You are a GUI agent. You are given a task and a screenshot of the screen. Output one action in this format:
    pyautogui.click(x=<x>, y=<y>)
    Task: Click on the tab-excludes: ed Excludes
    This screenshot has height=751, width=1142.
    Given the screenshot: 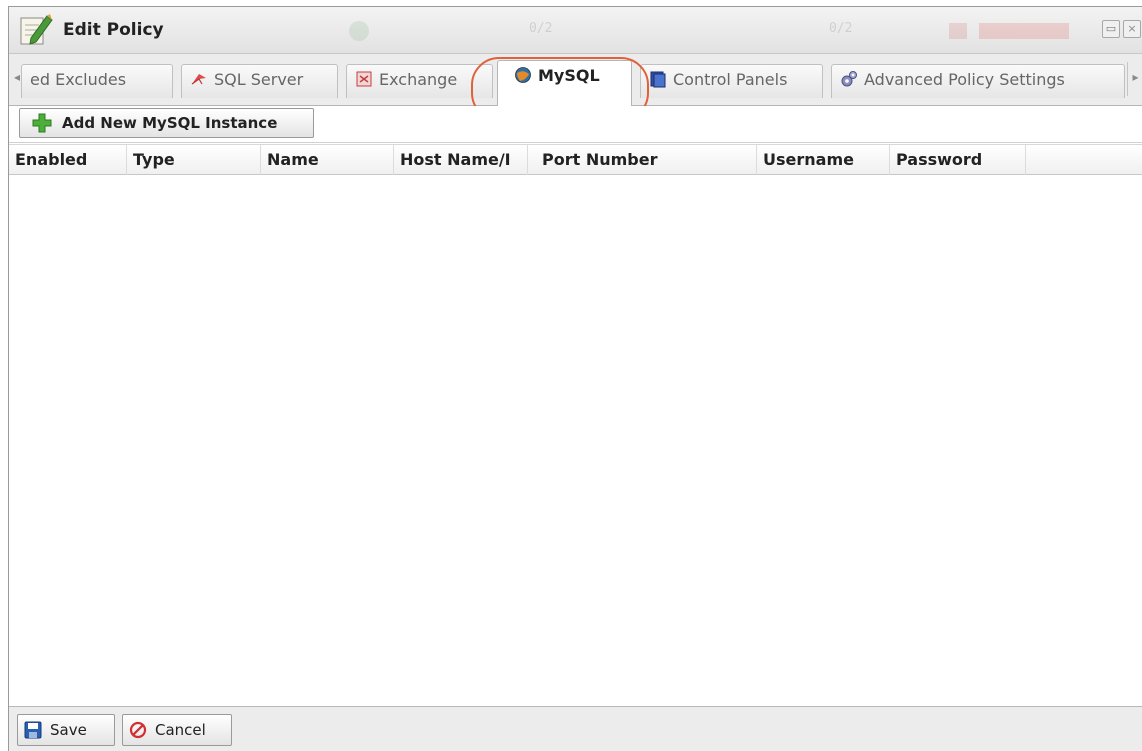 What is the action you would take?
    pyautogui.click(x=97, y=81)
    